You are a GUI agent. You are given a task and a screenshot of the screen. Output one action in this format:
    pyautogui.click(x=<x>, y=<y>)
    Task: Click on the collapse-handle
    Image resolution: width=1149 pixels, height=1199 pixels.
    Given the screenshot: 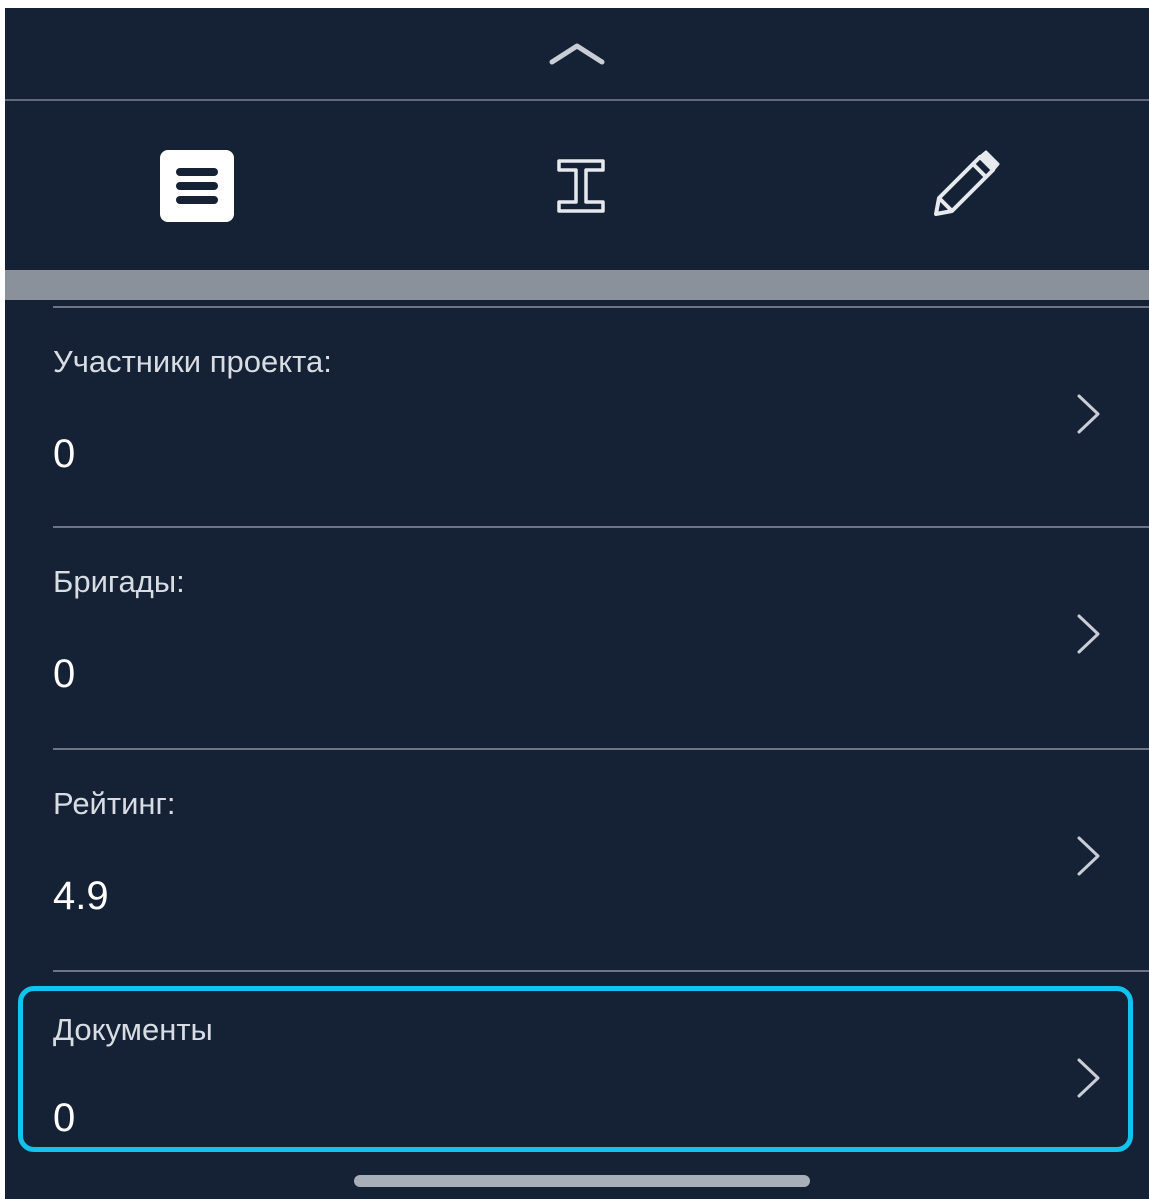 What is the action you would take?
    pyautogui.click(x=577, y=53)
    